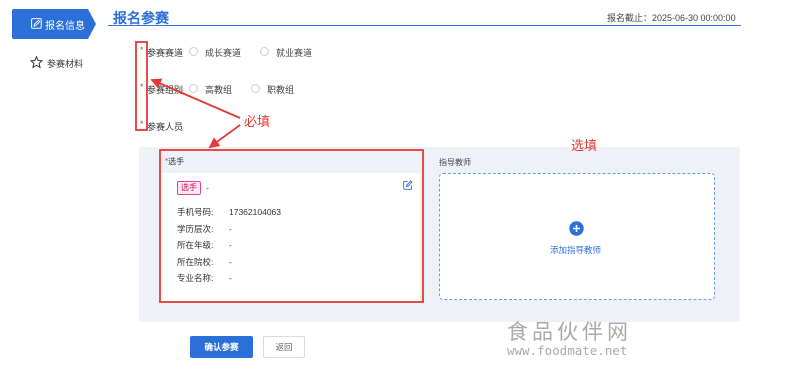 This screenshot has height=373, width=800. Describe the element at coordinates (224, 136) in the screenshot. I see `arrow-to-player` at that location.